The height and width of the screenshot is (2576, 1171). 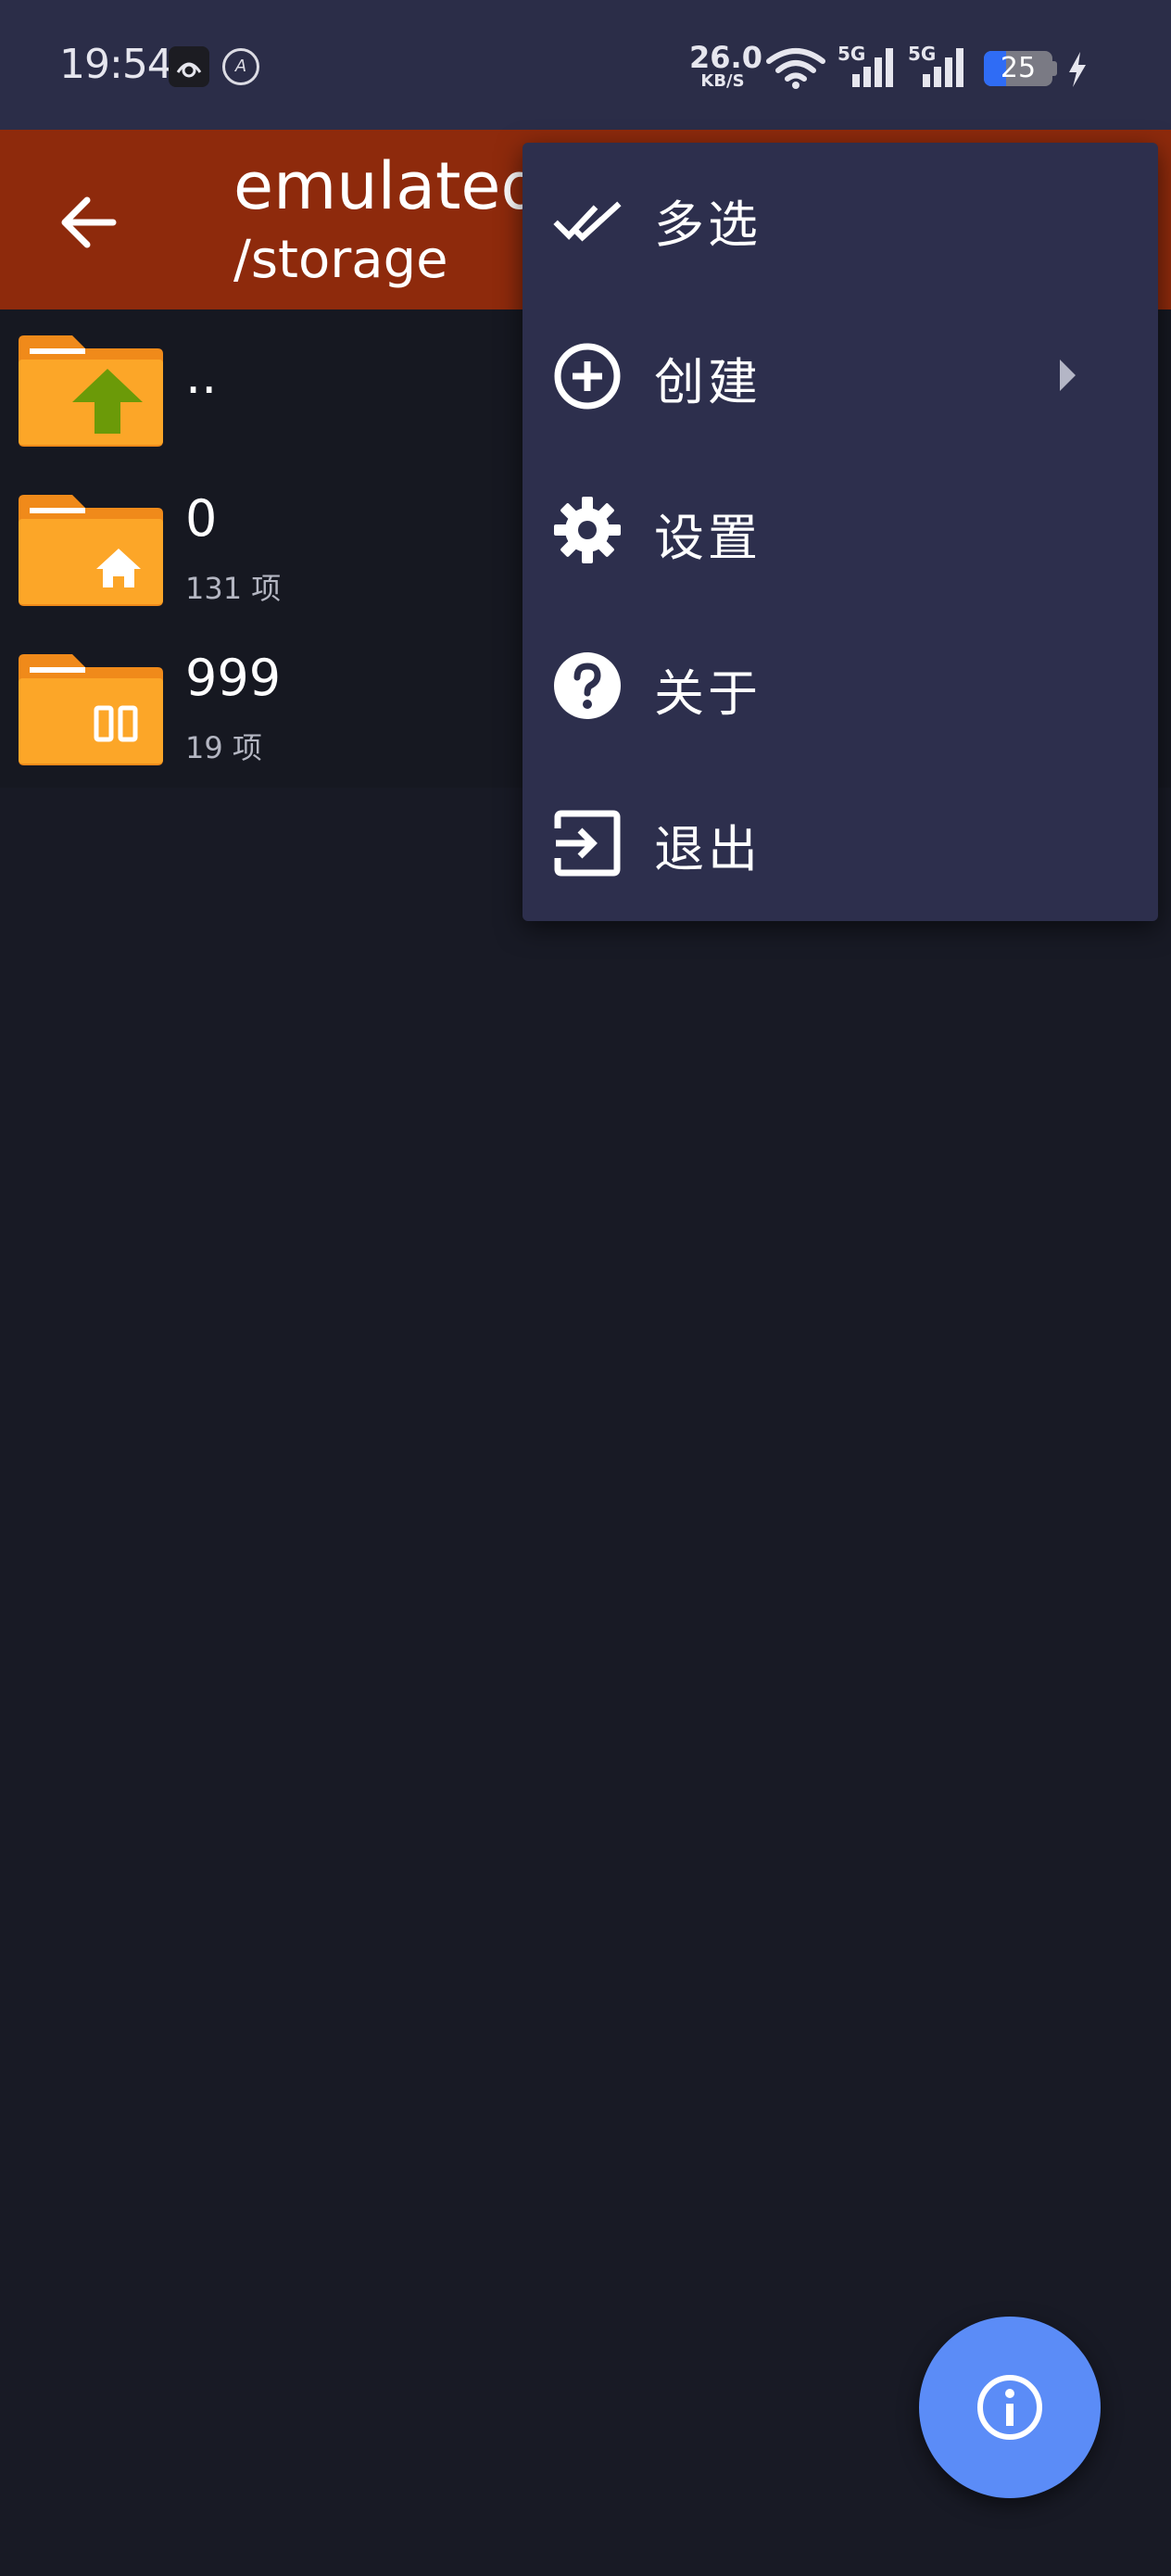 I want to click on gear-icon, so click(x=588, y=530).